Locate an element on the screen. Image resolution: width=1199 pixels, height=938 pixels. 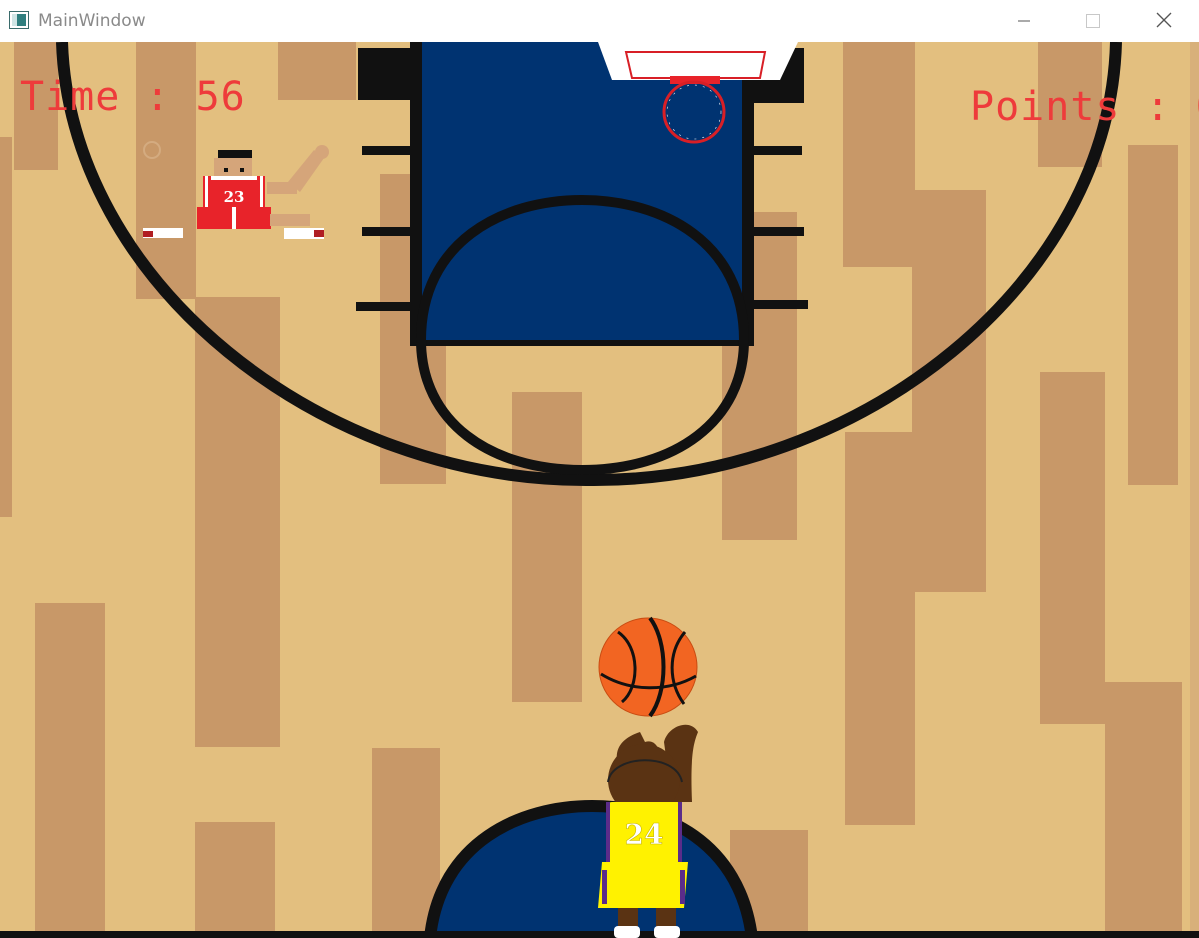
app-icon is located at coordinates (19, 20).